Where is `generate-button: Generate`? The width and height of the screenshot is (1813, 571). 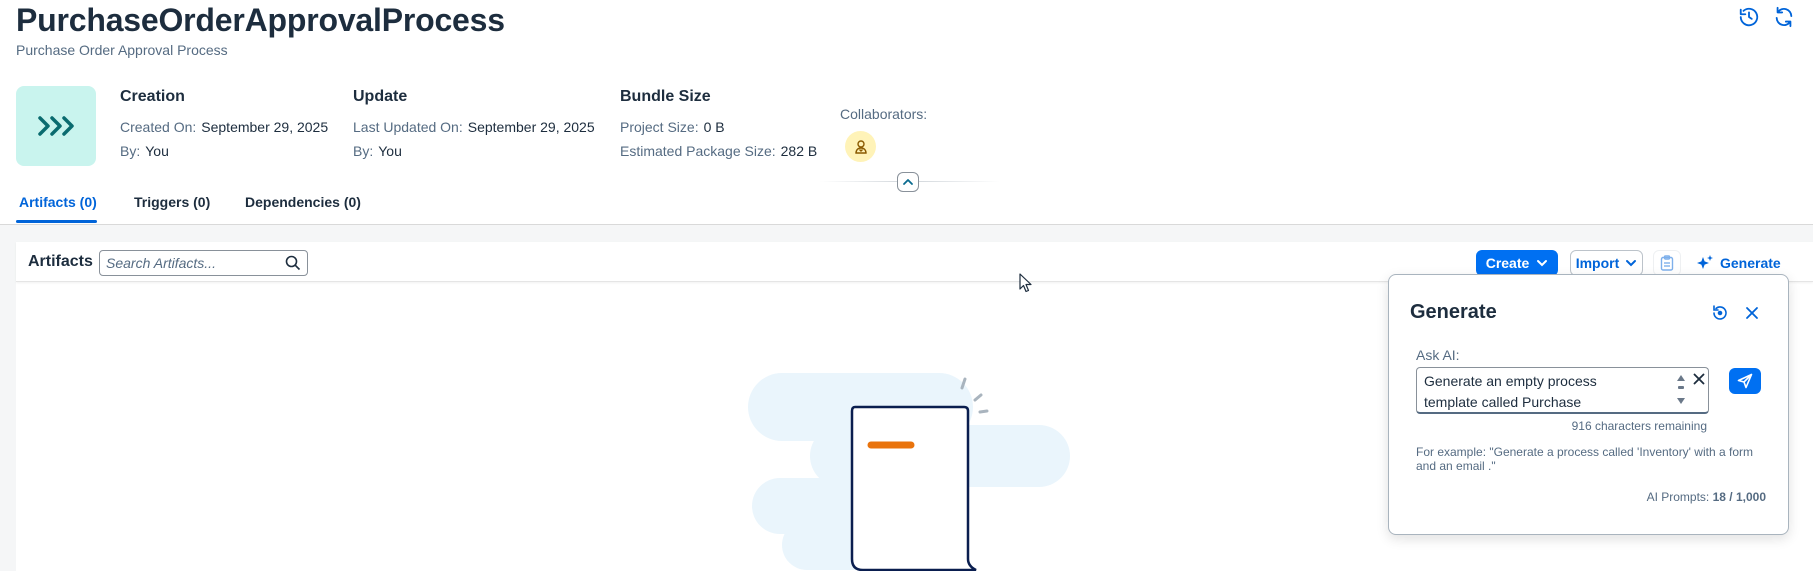
generate-button: Generate is located at coordinates (1738, 263).